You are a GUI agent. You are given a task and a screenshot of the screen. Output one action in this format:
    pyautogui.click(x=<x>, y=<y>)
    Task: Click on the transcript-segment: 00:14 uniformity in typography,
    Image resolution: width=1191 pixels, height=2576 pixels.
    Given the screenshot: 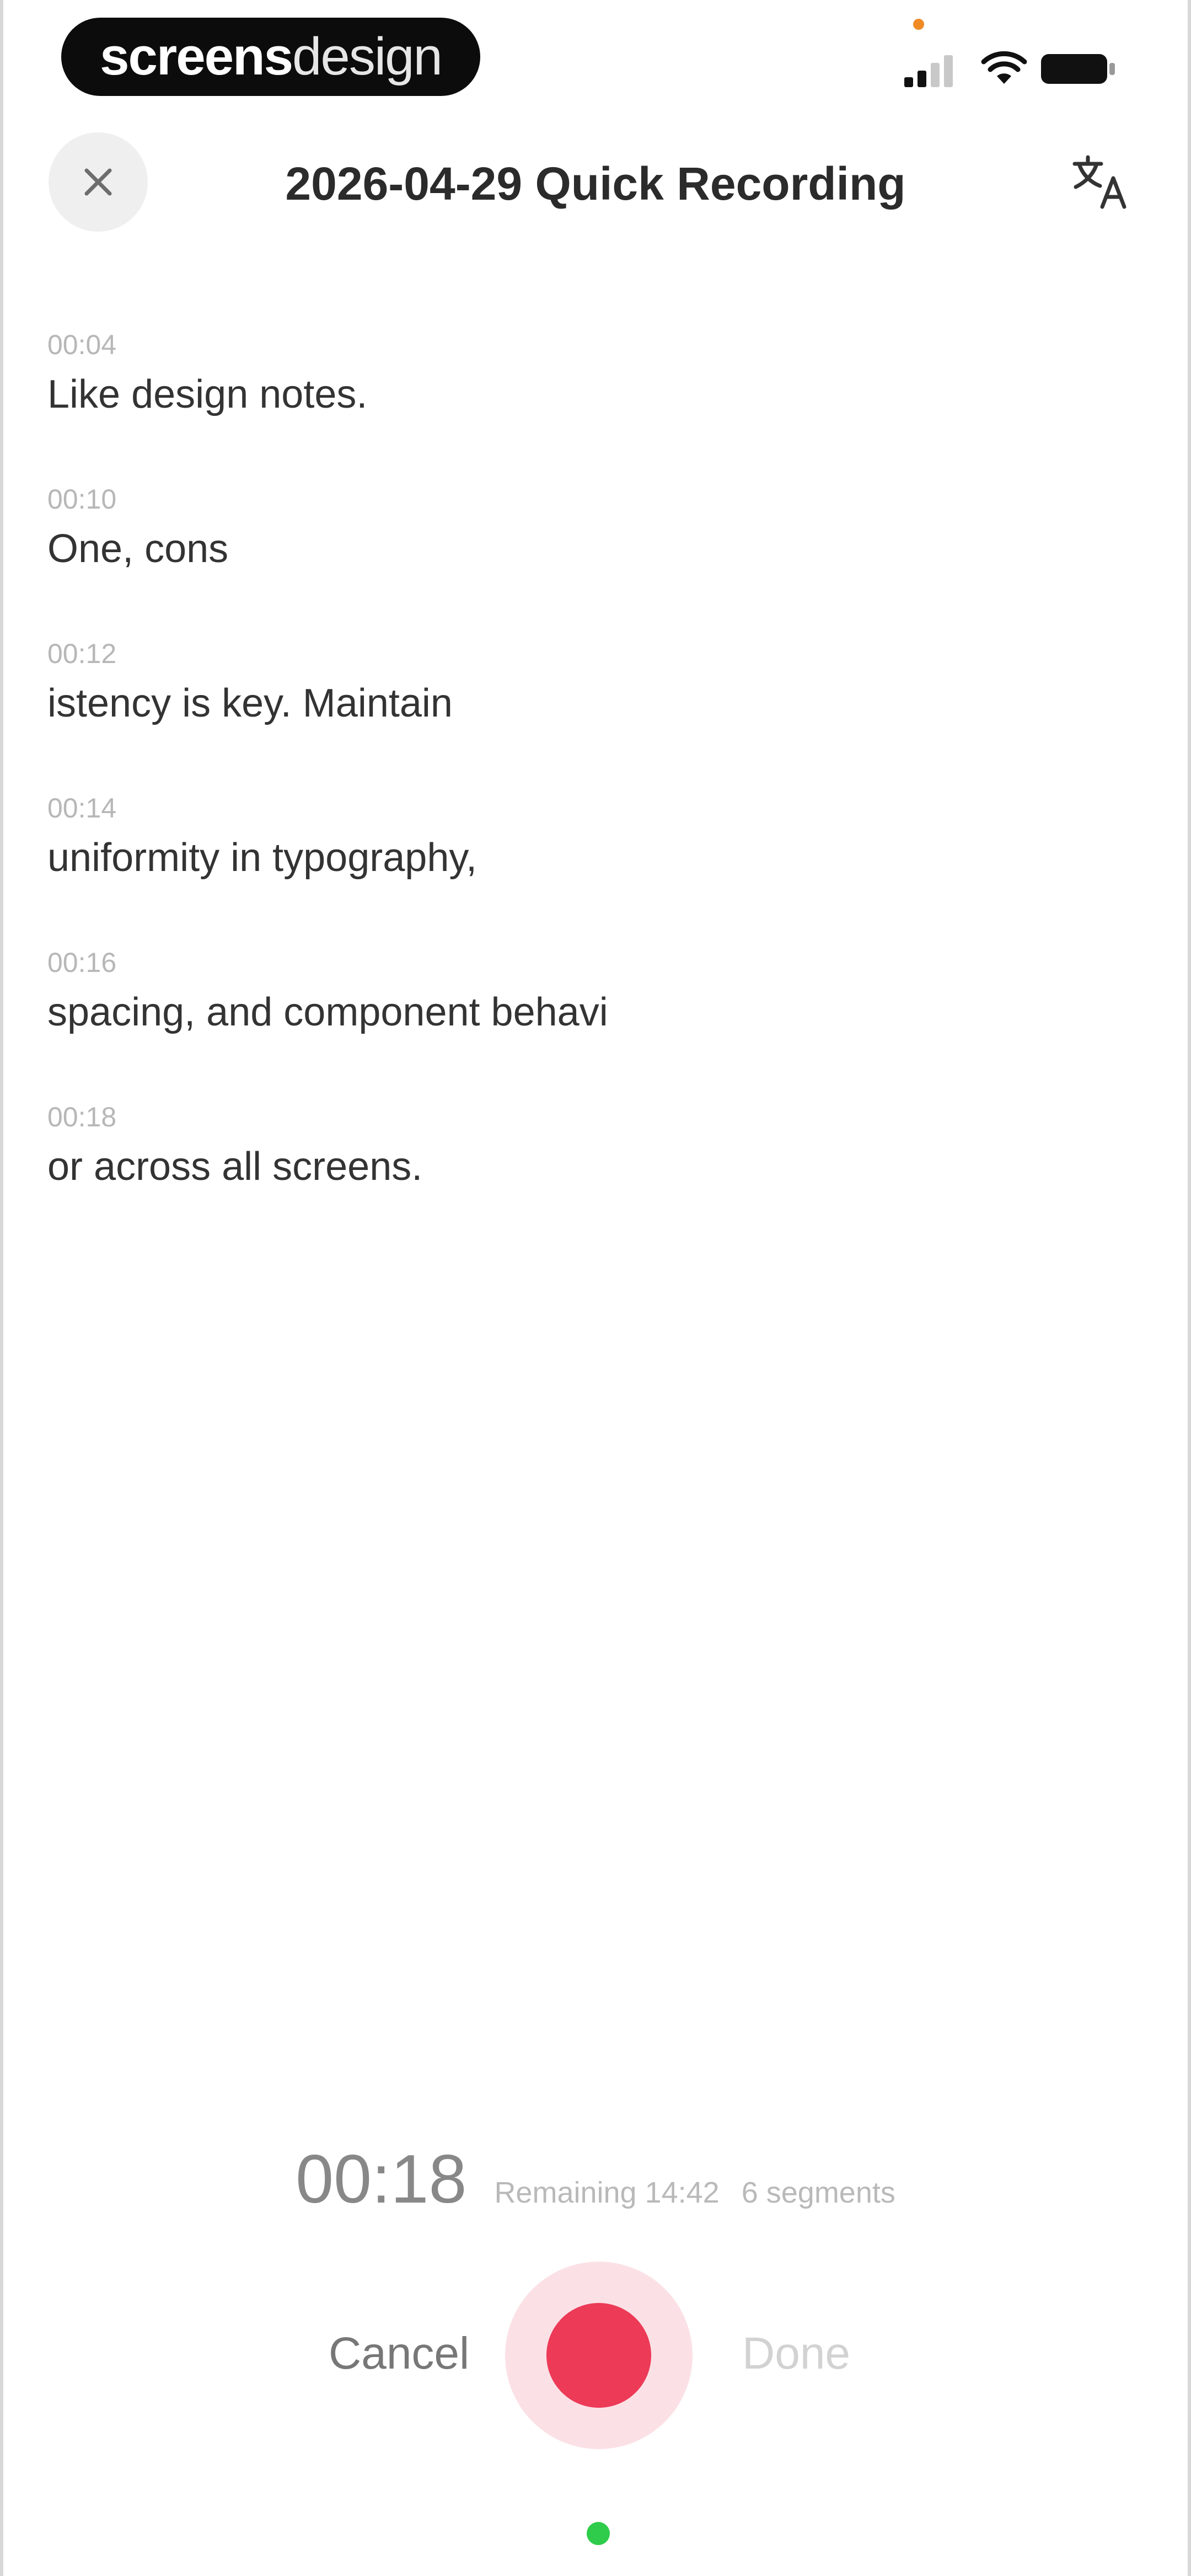 What is the action you would take?
    pyautogui.click(x=587, y=866)
    